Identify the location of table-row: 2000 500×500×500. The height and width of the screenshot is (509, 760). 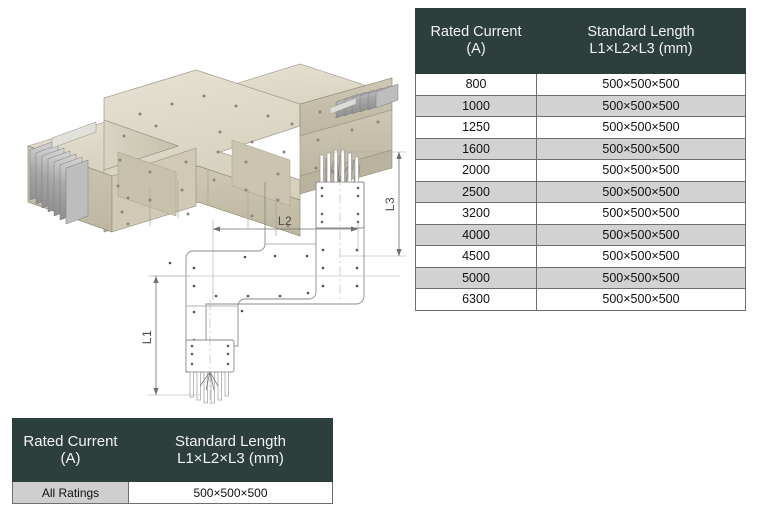
(580, 170).